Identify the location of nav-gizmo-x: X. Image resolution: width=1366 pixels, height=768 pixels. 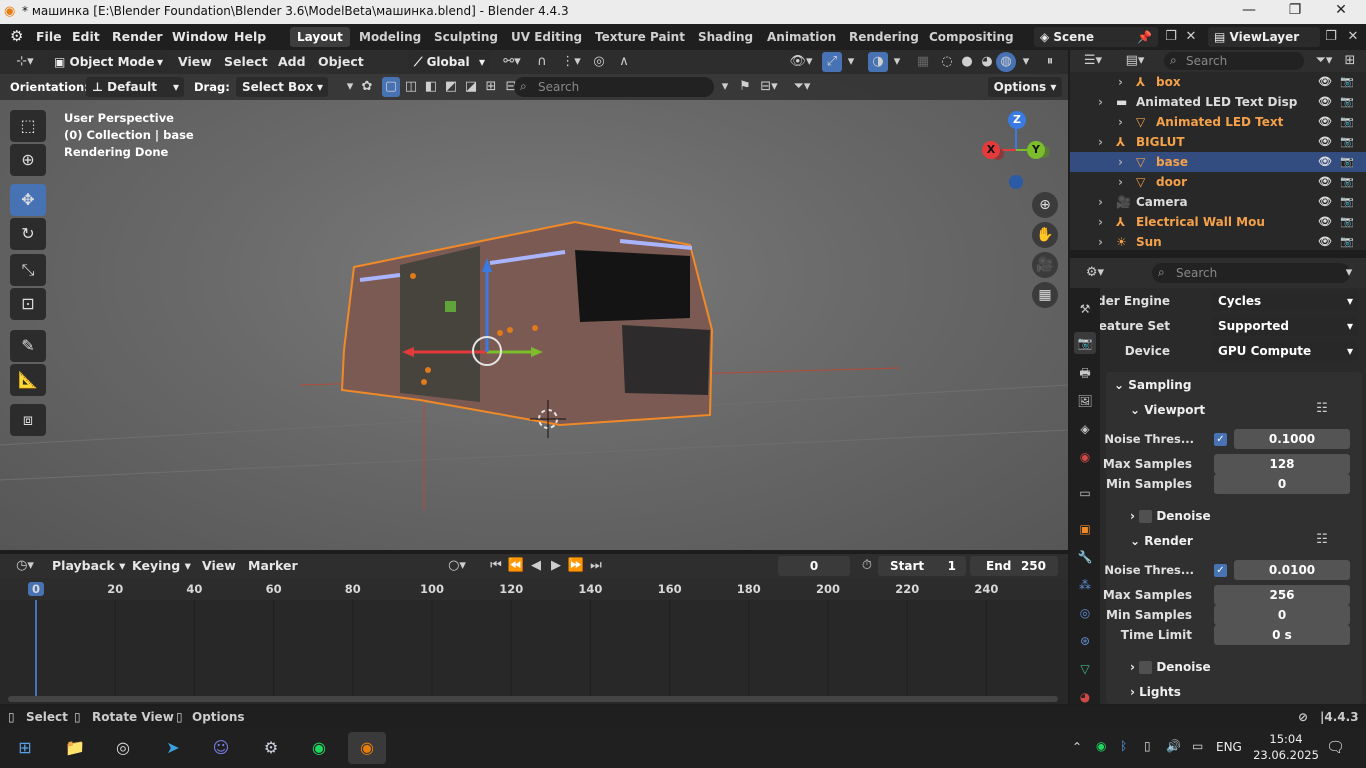
(991, 150).